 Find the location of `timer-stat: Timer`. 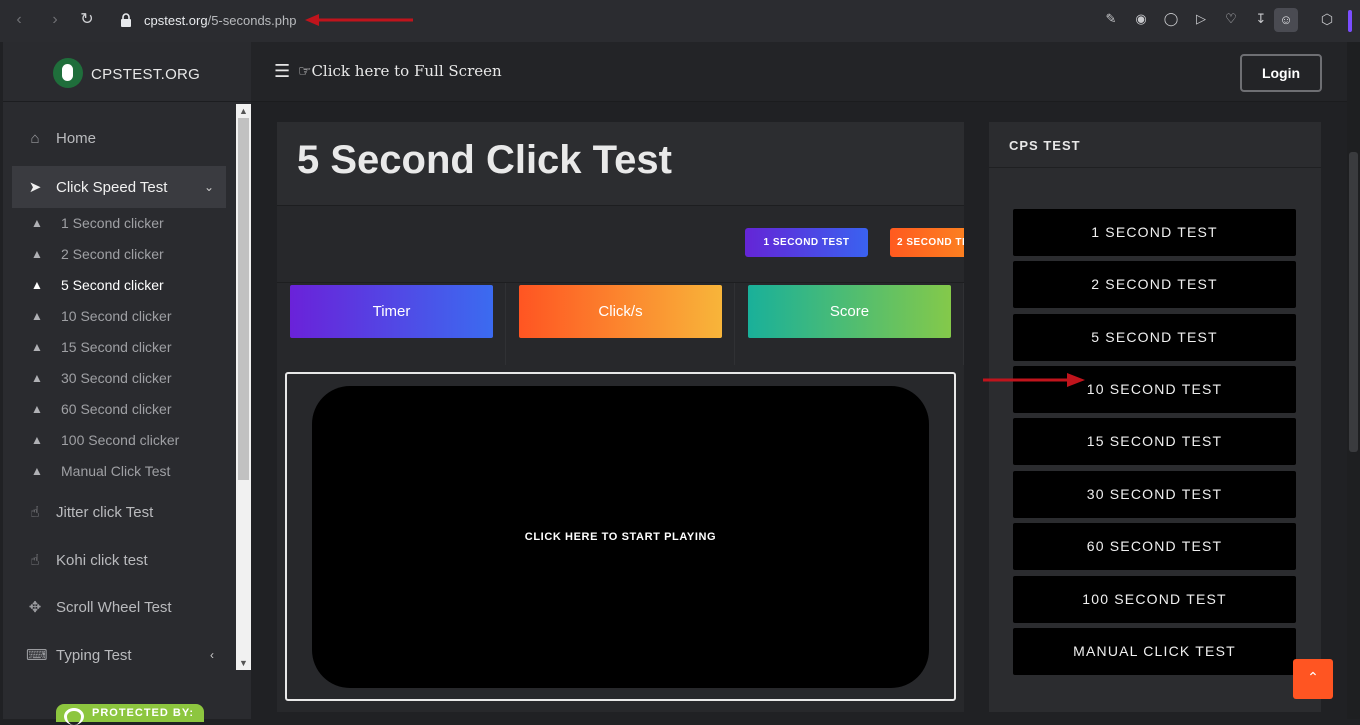

timer-stat: Timer is located at coordinates (391, 311).